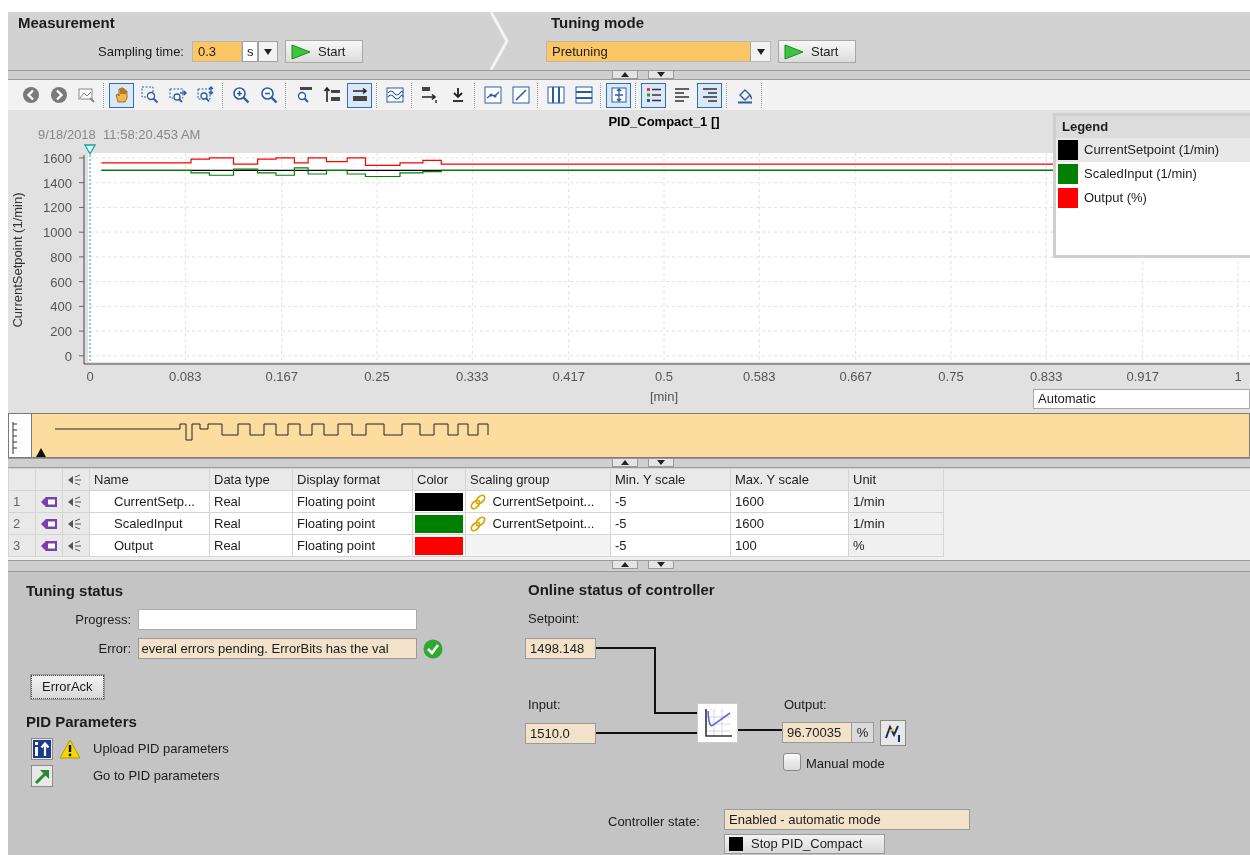 Image resolution: width=1250 pixels, height=855 pixels. What do you see at coordinates (57, 233) in the screenshot?
I see `y-tick-label: 1000` at bounding box center [57, 233].